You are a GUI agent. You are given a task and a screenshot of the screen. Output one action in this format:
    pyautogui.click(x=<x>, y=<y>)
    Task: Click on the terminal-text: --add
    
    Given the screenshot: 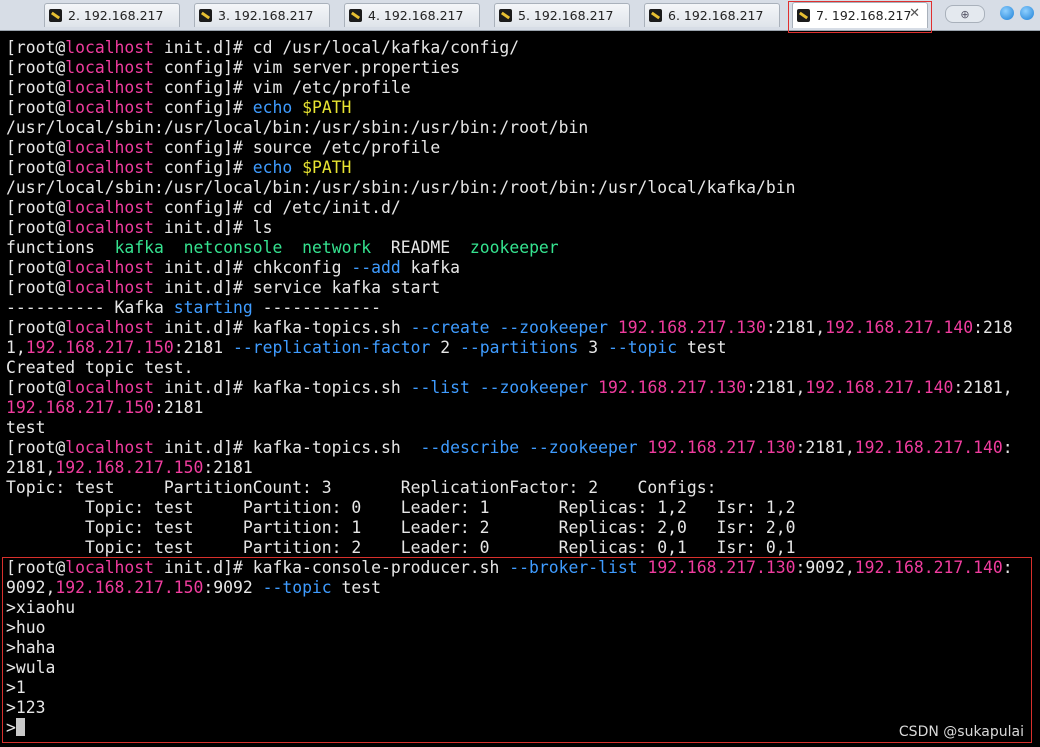 What is the action you would take?
    pyautogui.click(x=376, y=267)
    